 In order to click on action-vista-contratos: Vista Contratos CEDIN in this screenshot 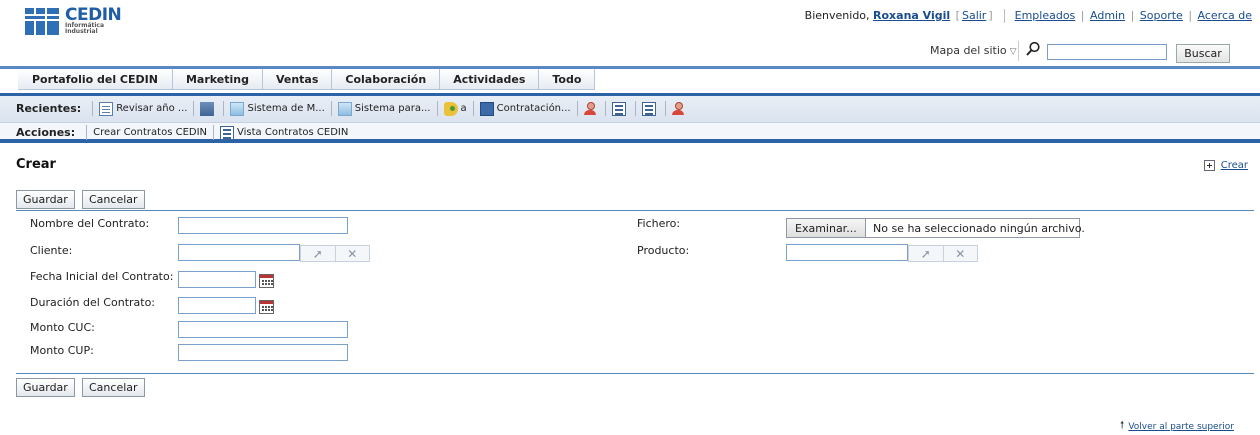, I will do `click(284, 132)`.